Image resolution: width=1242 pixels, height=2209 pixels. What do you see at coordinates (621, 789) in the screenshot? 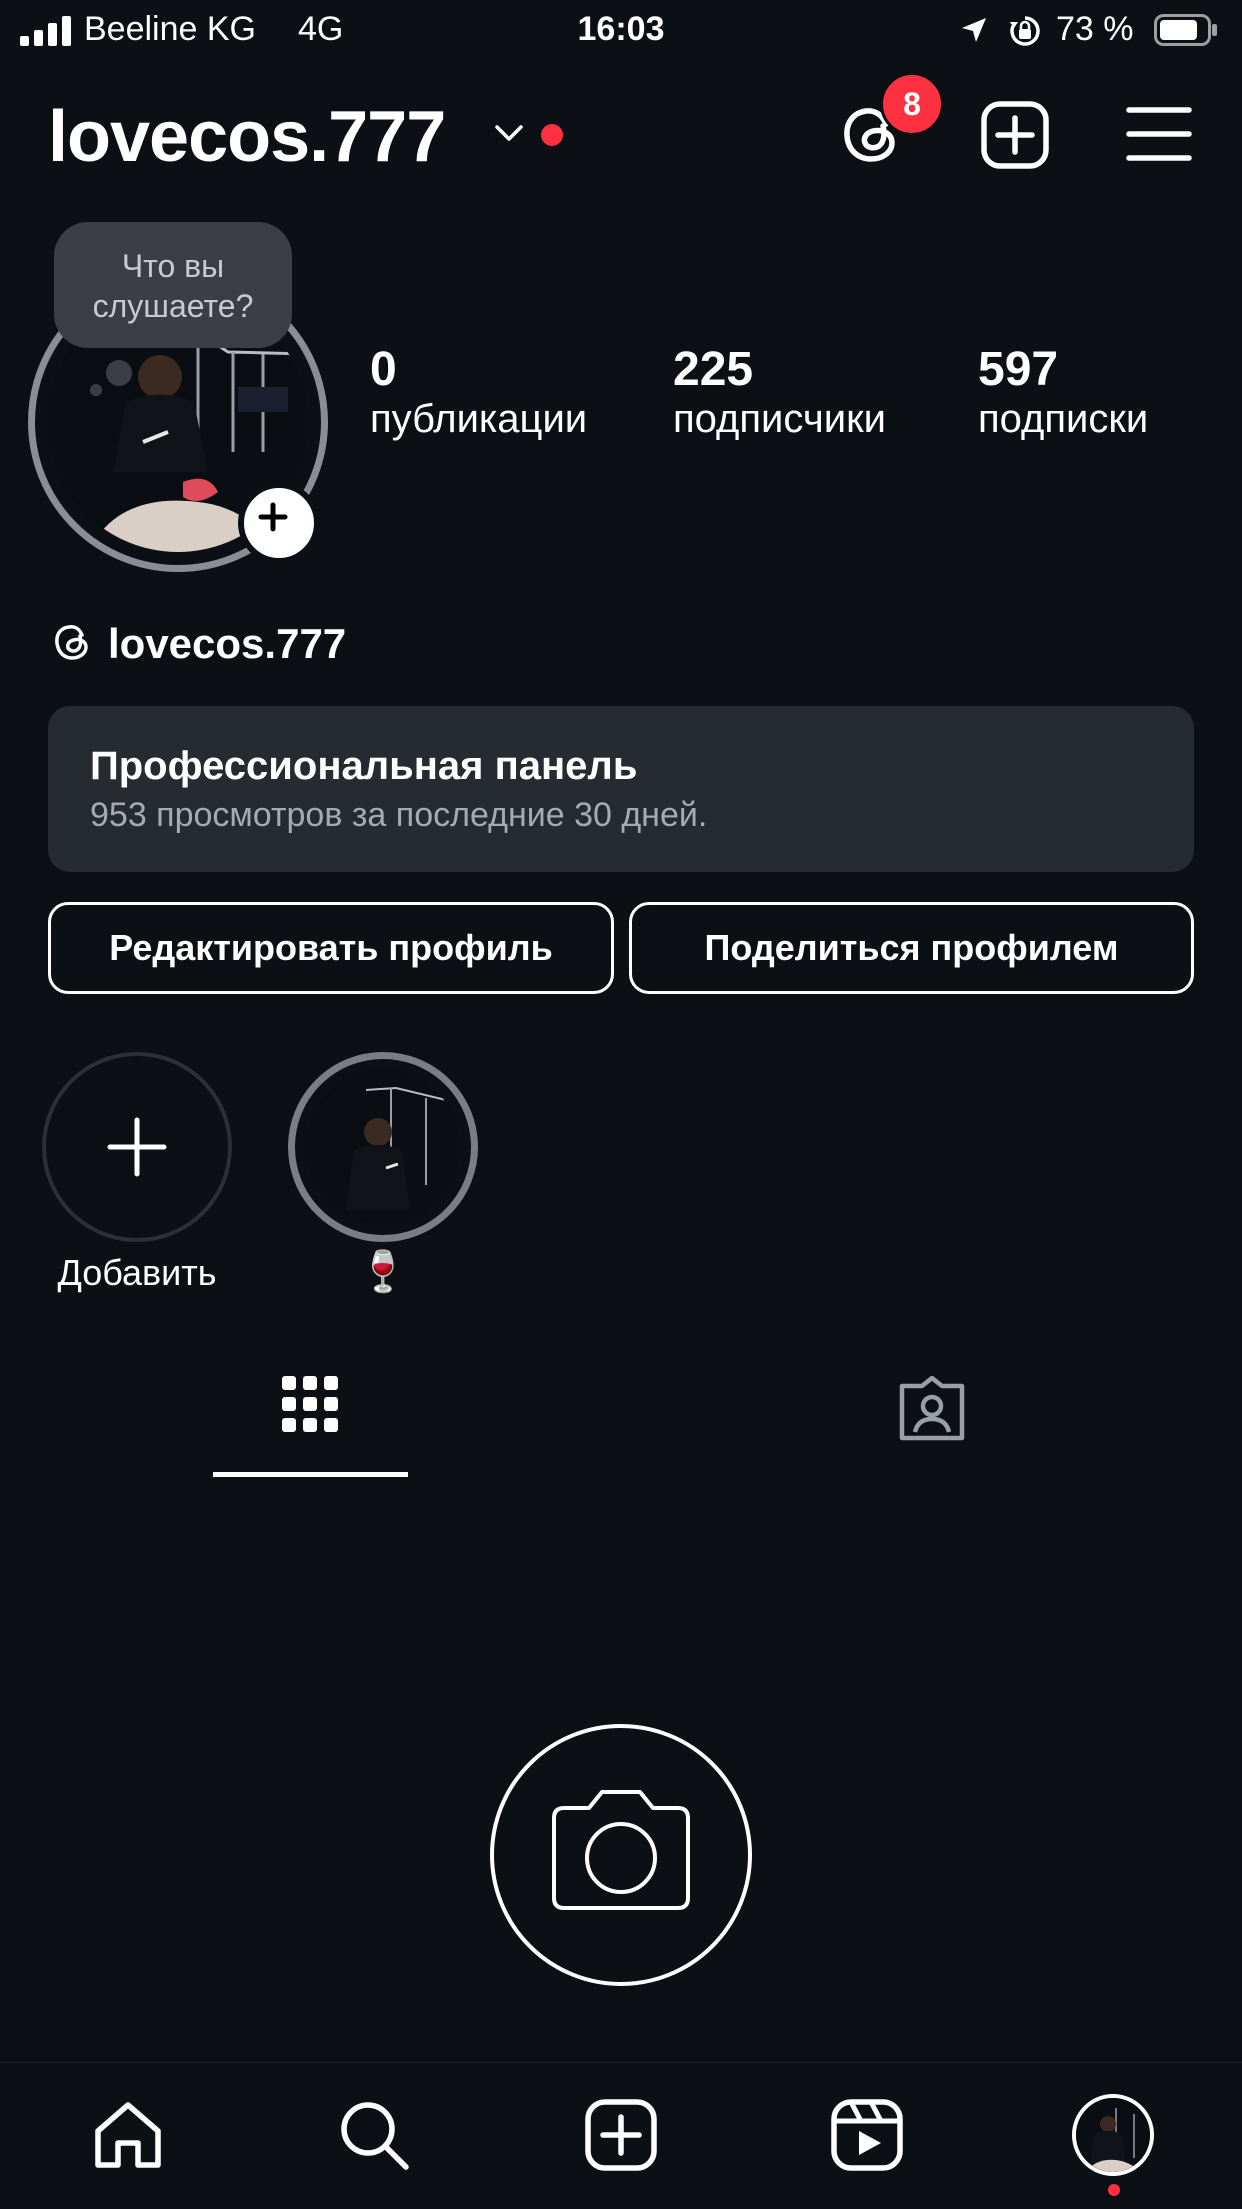
I see `professional-dashboard` at bounding box center [621, 789].